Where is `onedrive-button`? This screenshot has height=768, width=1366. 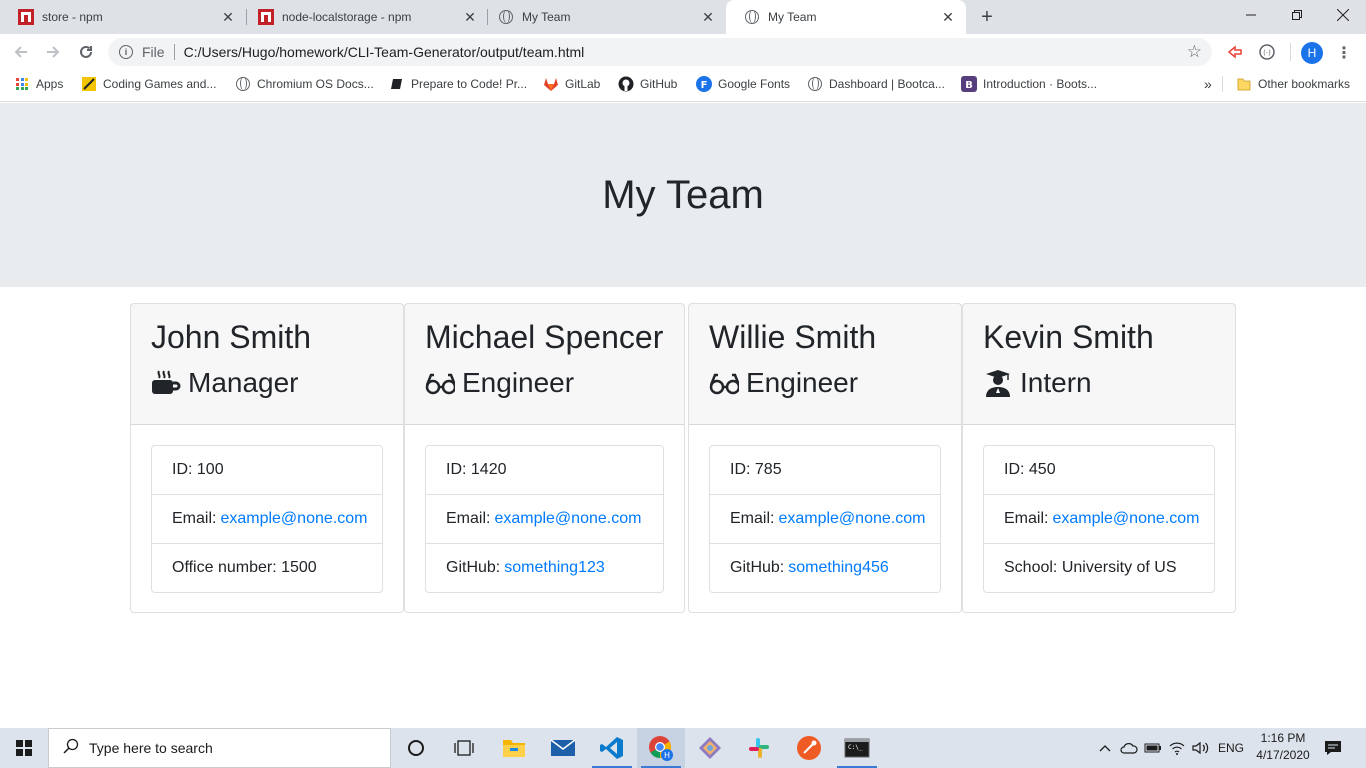
onedrive-button is located at coordinates (1129, 748).